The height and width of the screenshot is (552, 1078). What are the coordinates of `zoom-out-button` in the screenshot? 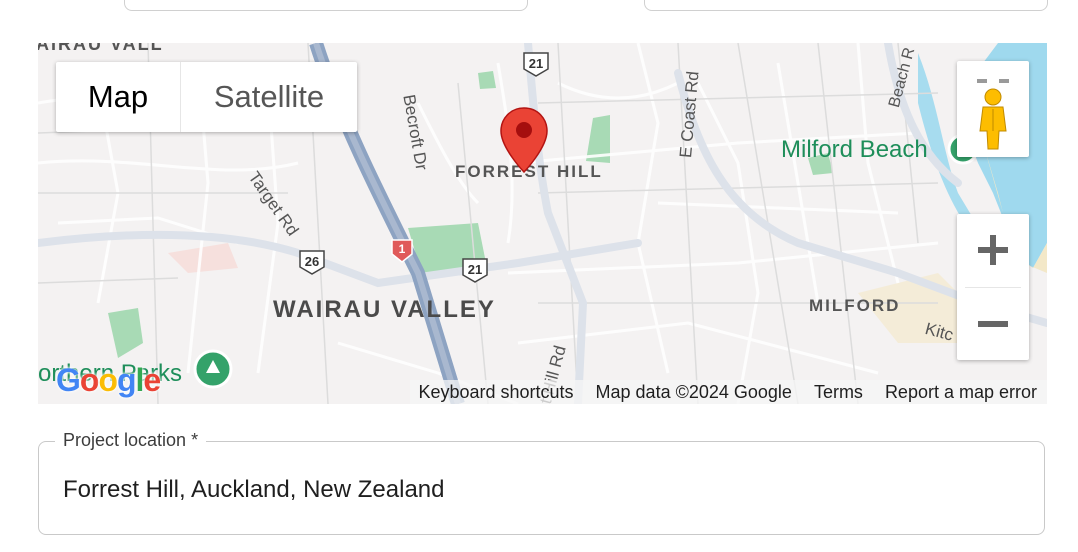 It's located at (993, 324).